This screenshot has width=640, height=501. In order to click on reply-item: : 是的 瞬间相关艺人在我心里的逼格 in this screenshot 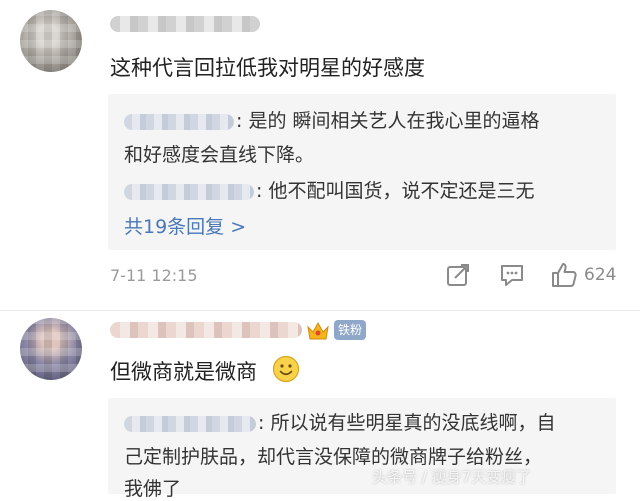, I will do `click(331, 119)`.